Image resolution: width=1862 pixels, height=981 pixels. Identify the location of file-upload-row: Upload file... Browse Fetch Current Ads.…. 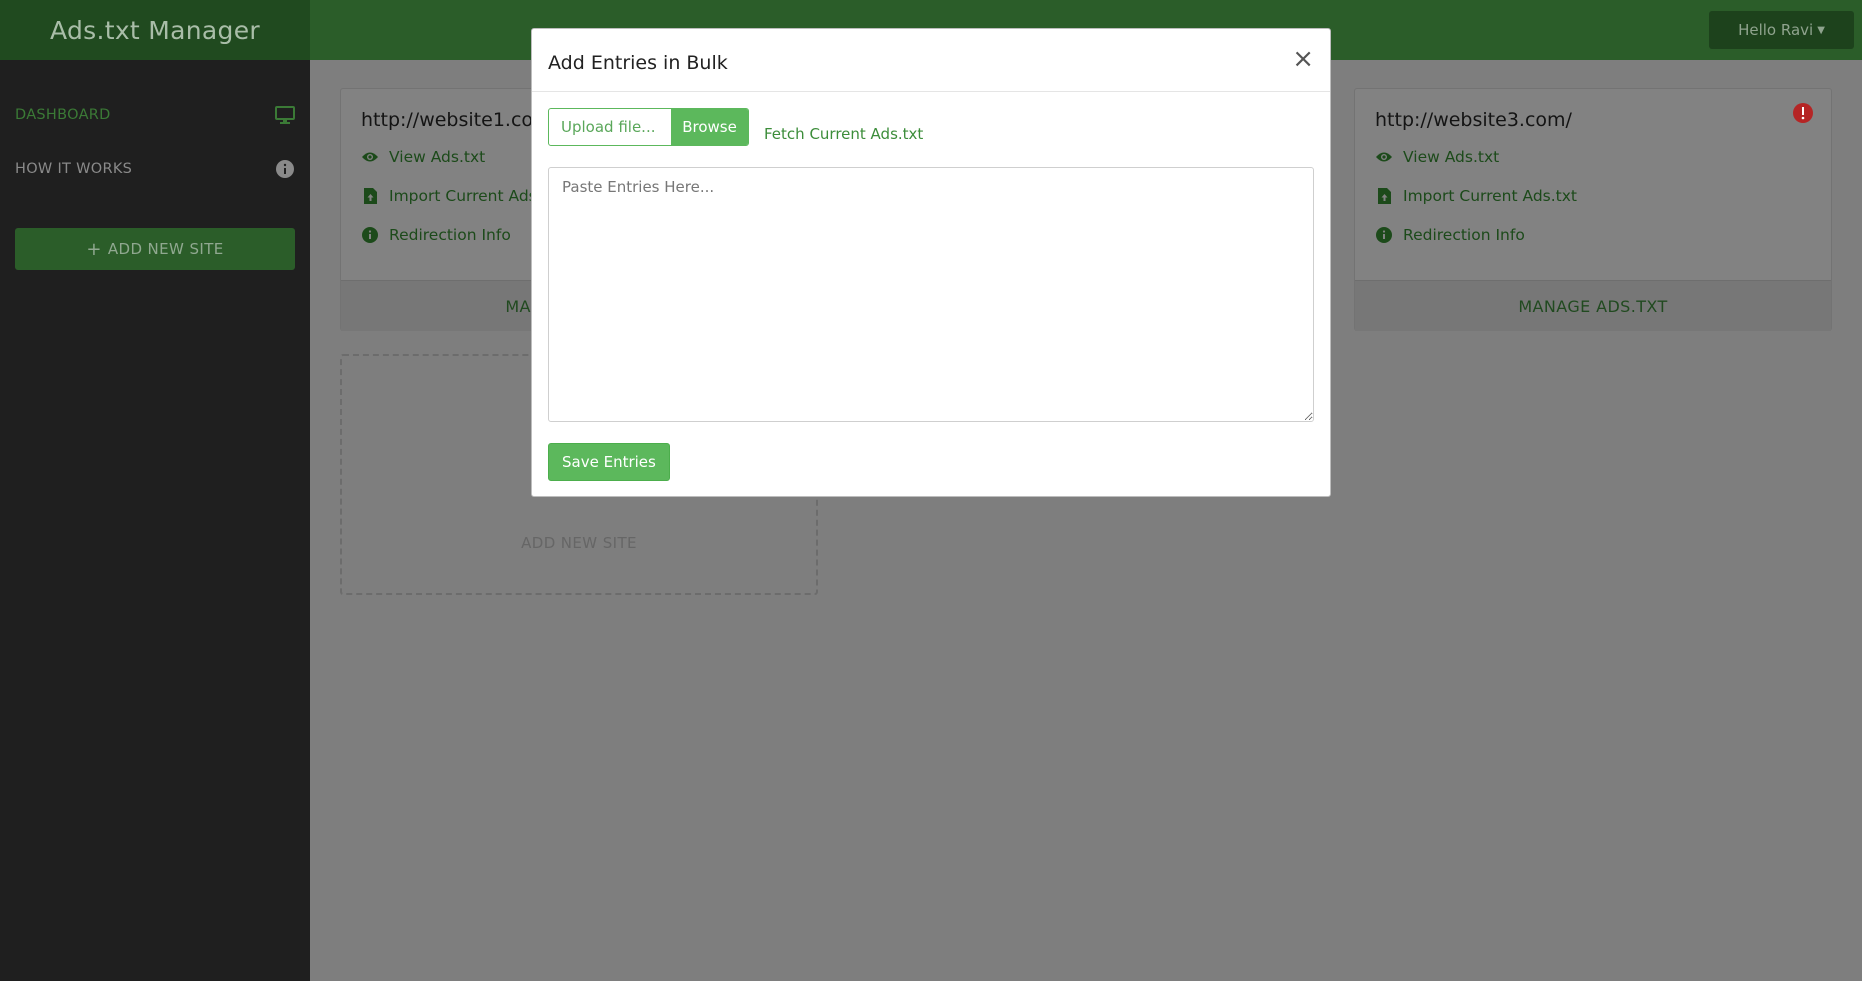
(931, 127).